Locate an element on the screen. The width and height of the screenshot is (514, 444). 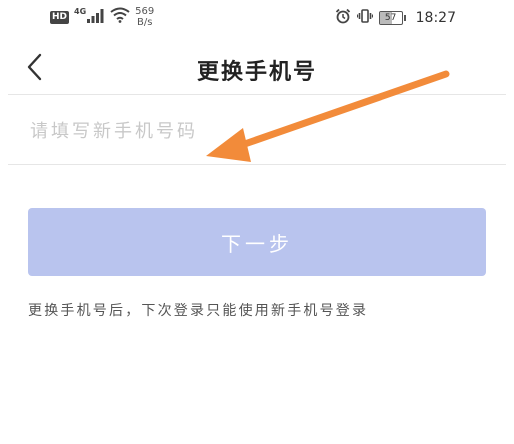
battery-body: 57 is located at coordinates (390, 18).